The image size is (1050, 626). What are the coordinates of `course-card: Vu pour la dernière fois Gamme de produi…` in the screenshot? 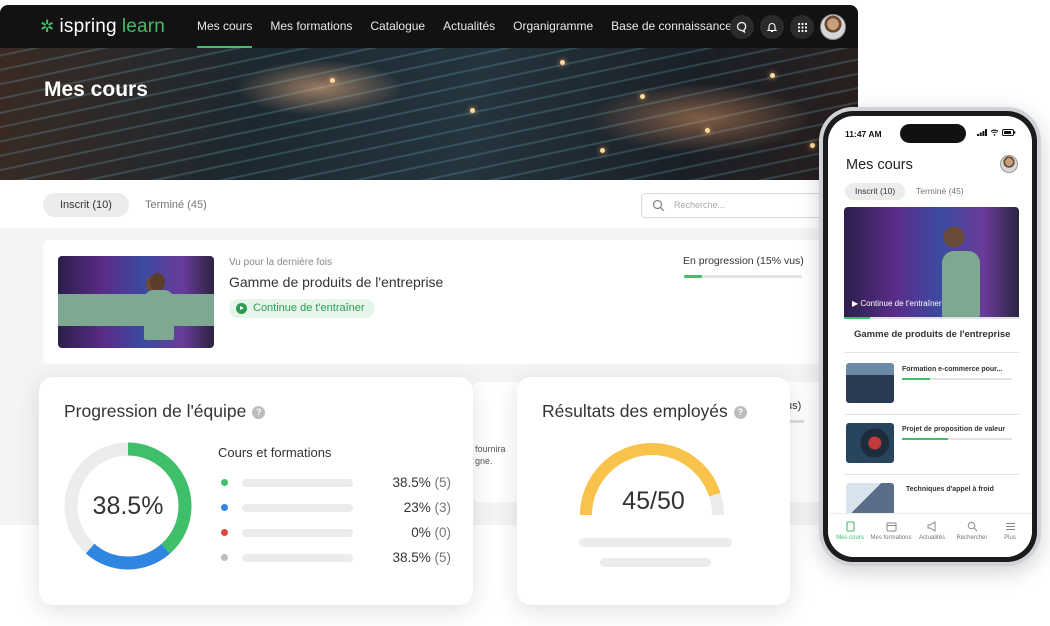 It's located at (433, 302).